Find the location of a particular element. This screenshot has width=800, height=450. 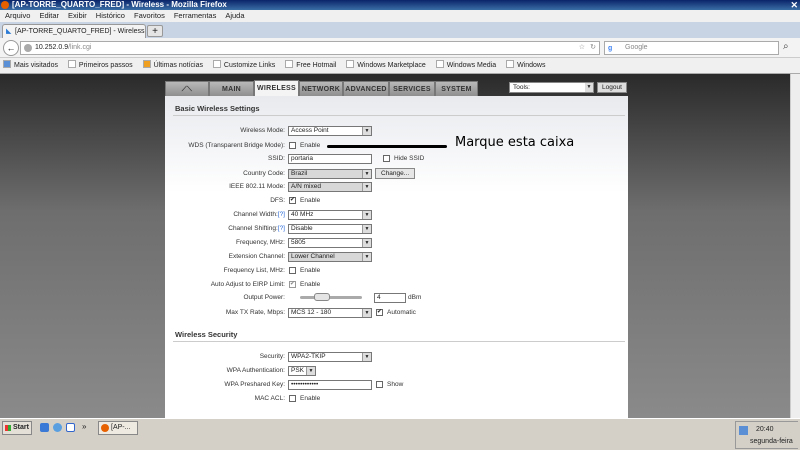

menu-ferramentas: Ferramentas is located at coordinates (195, 15).